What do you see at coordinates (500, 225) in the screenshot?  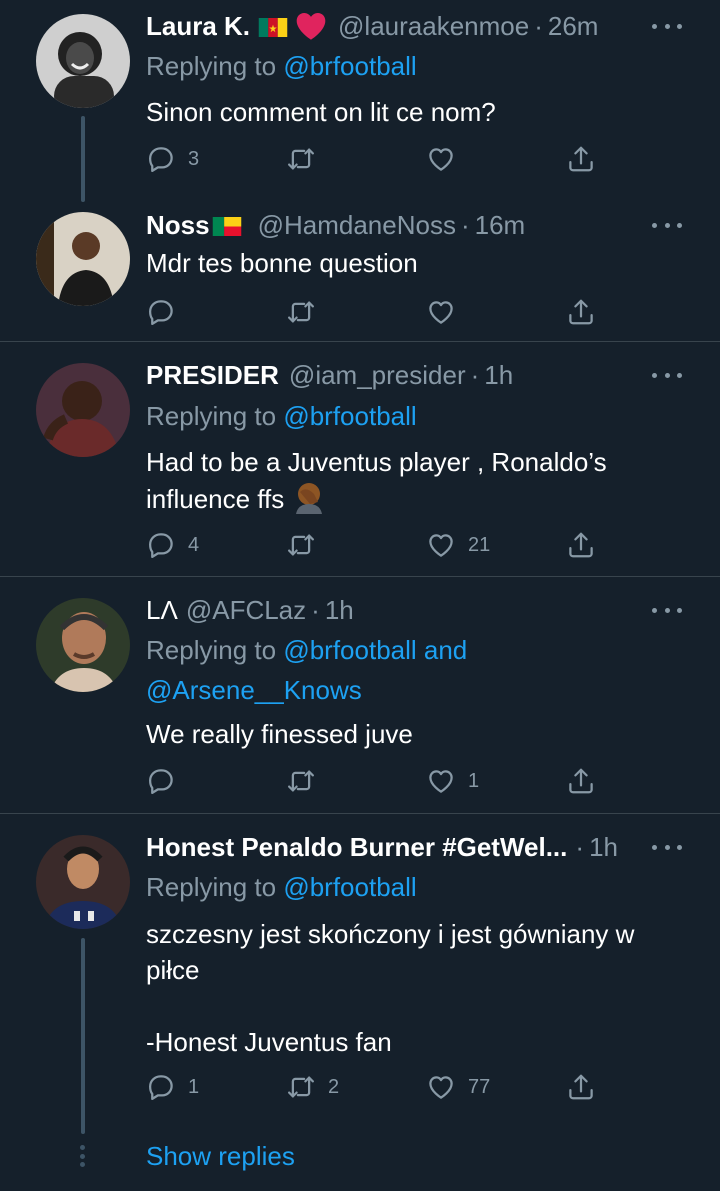 I see `tweet-time: 16m` at bounding box center [500, 225].